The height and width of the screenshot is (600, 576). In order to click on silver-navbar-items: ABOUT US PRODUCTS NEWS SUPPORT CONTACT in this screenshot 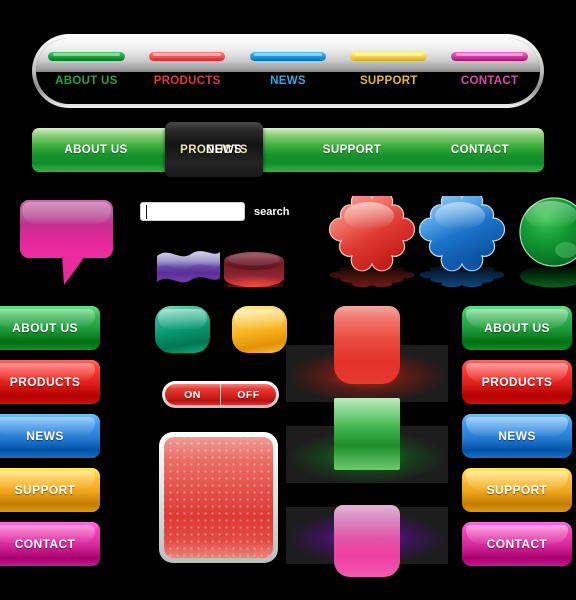, I will do `click(288, 71)`.